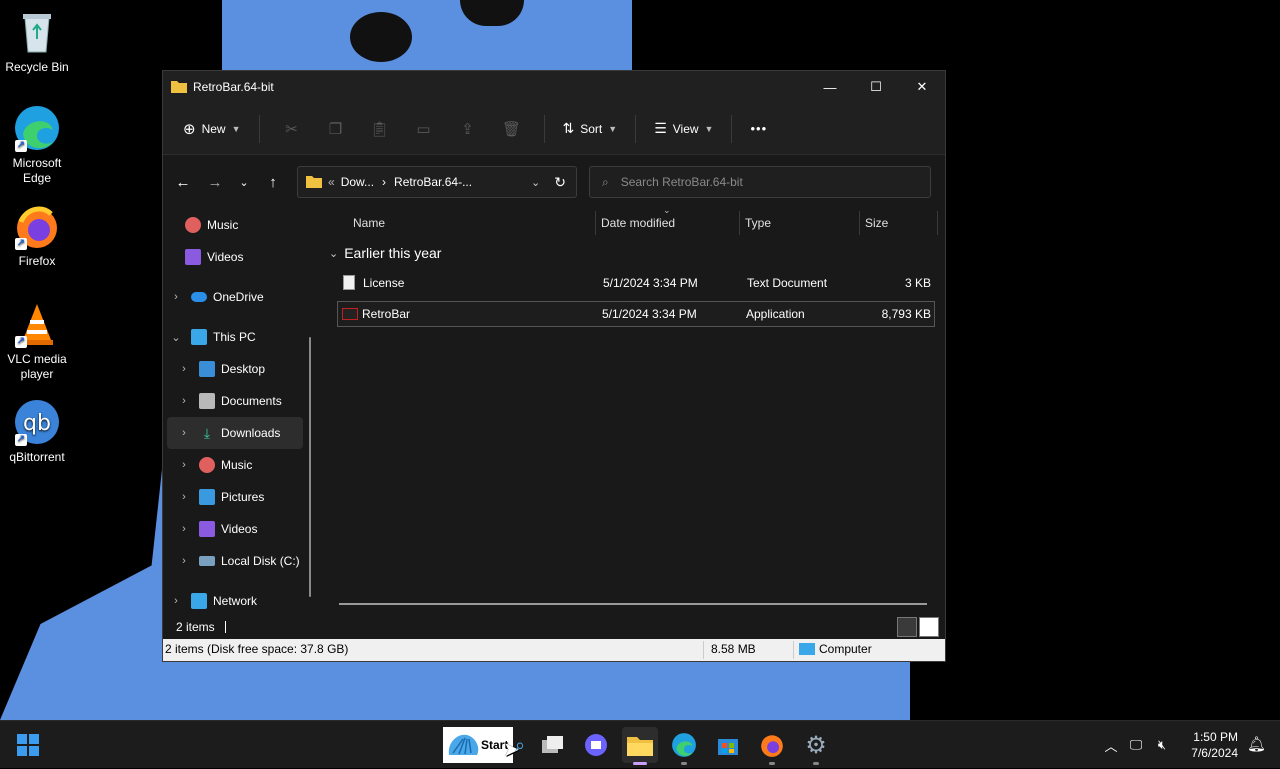 Image resolution: width=1280 pixels, height=769 pixels. Describe the element at coordinates (252, 465) in the screenshot. I see `nav-item-music: › Music` at that location.